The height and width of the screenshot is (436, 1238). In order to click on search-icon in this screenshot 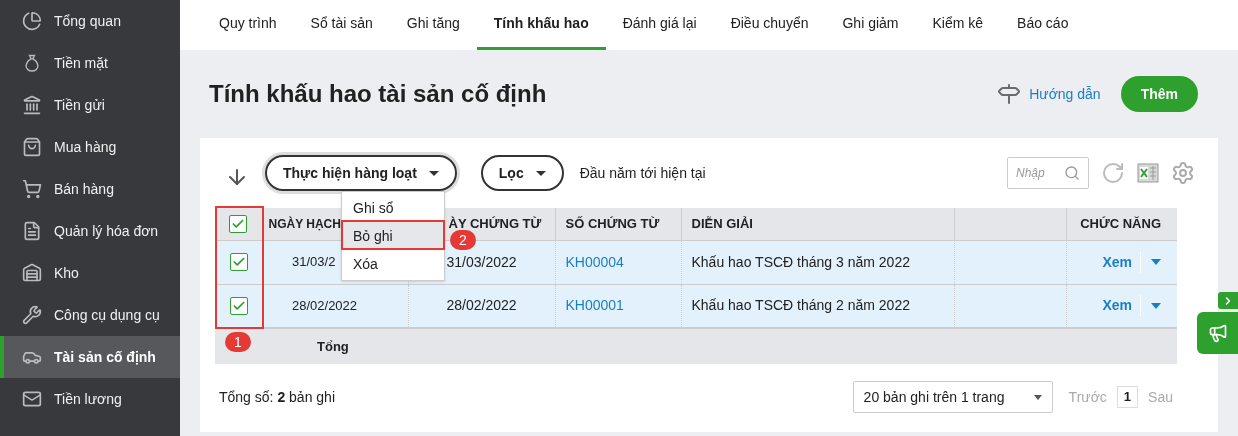, I will do `click(1072, 173)`.